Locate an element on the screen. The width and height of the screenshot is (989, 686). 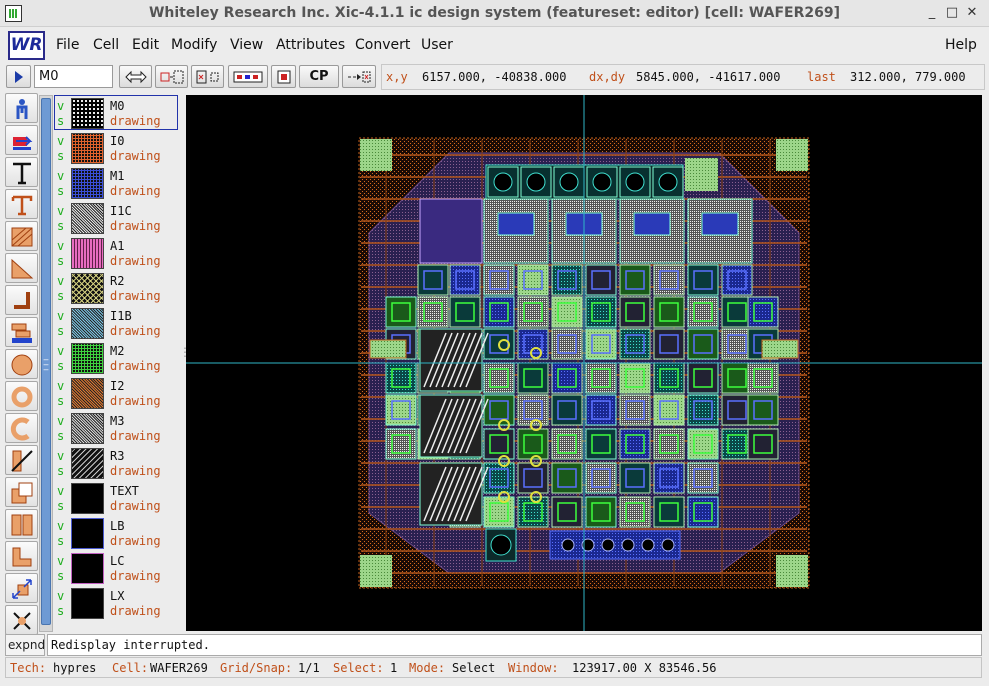
menu-edit: Edit is located at coordinates (145, 45).